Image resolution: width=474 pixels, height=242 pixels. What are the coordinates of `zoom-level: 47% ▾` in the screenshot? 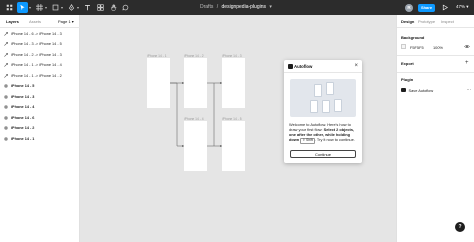 It's located at (462, 7).